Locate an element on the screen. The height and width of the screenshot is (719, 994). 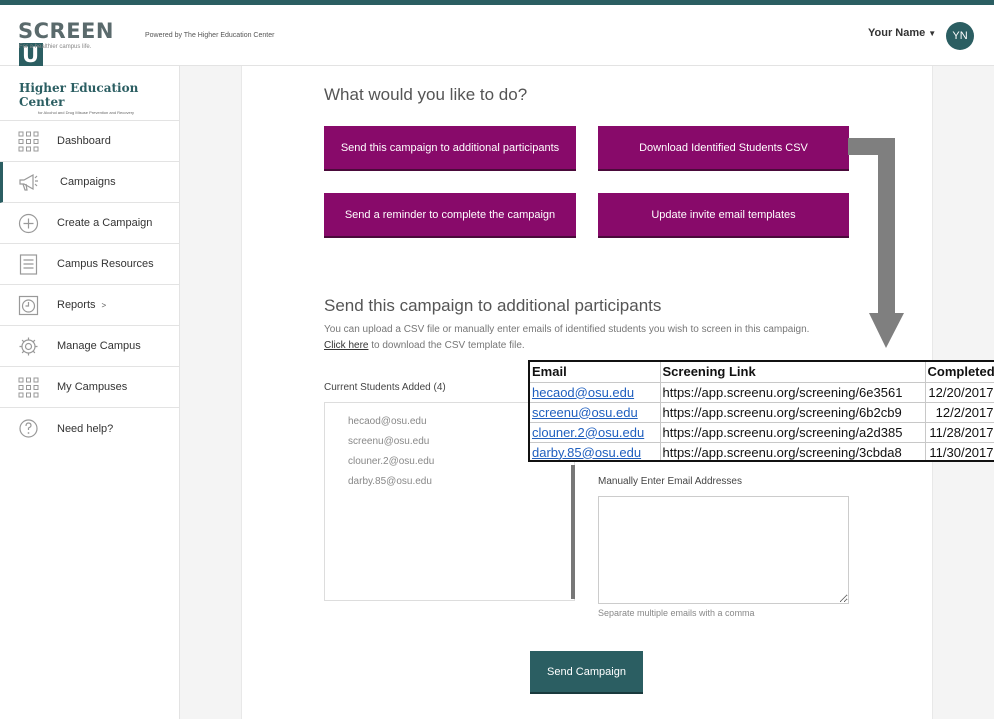
arrow-down-icon is located at coordinates (876, 243).